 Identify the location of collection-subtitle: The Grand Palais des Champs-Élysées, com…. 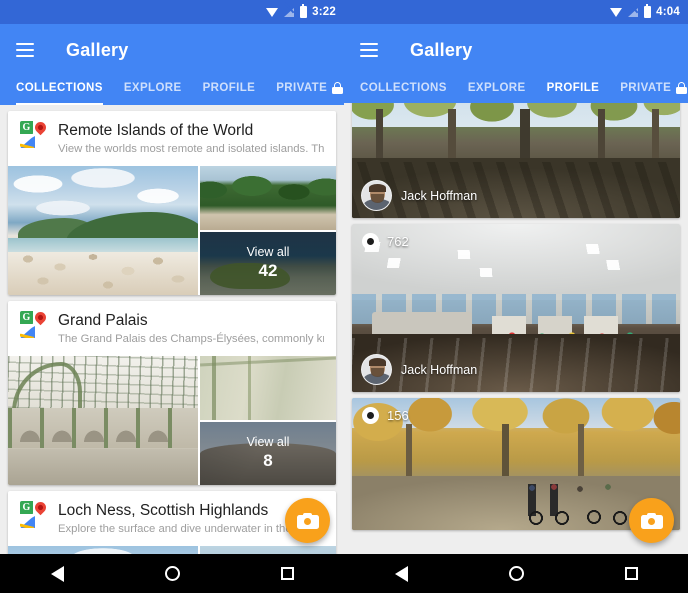
(191, 339).